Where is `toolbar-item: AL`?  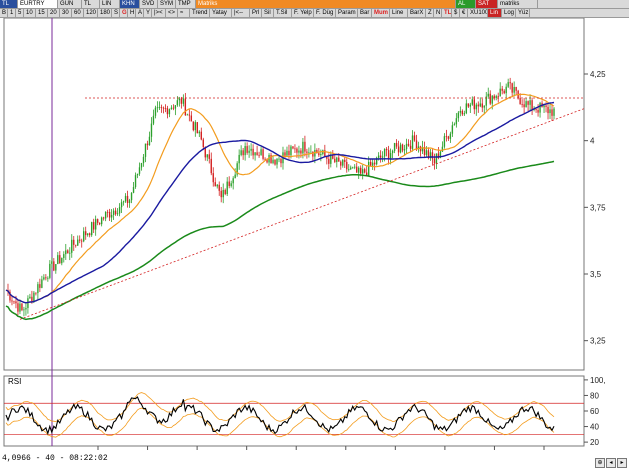
toolbar-item: AL is located at coordinates (466, 4).